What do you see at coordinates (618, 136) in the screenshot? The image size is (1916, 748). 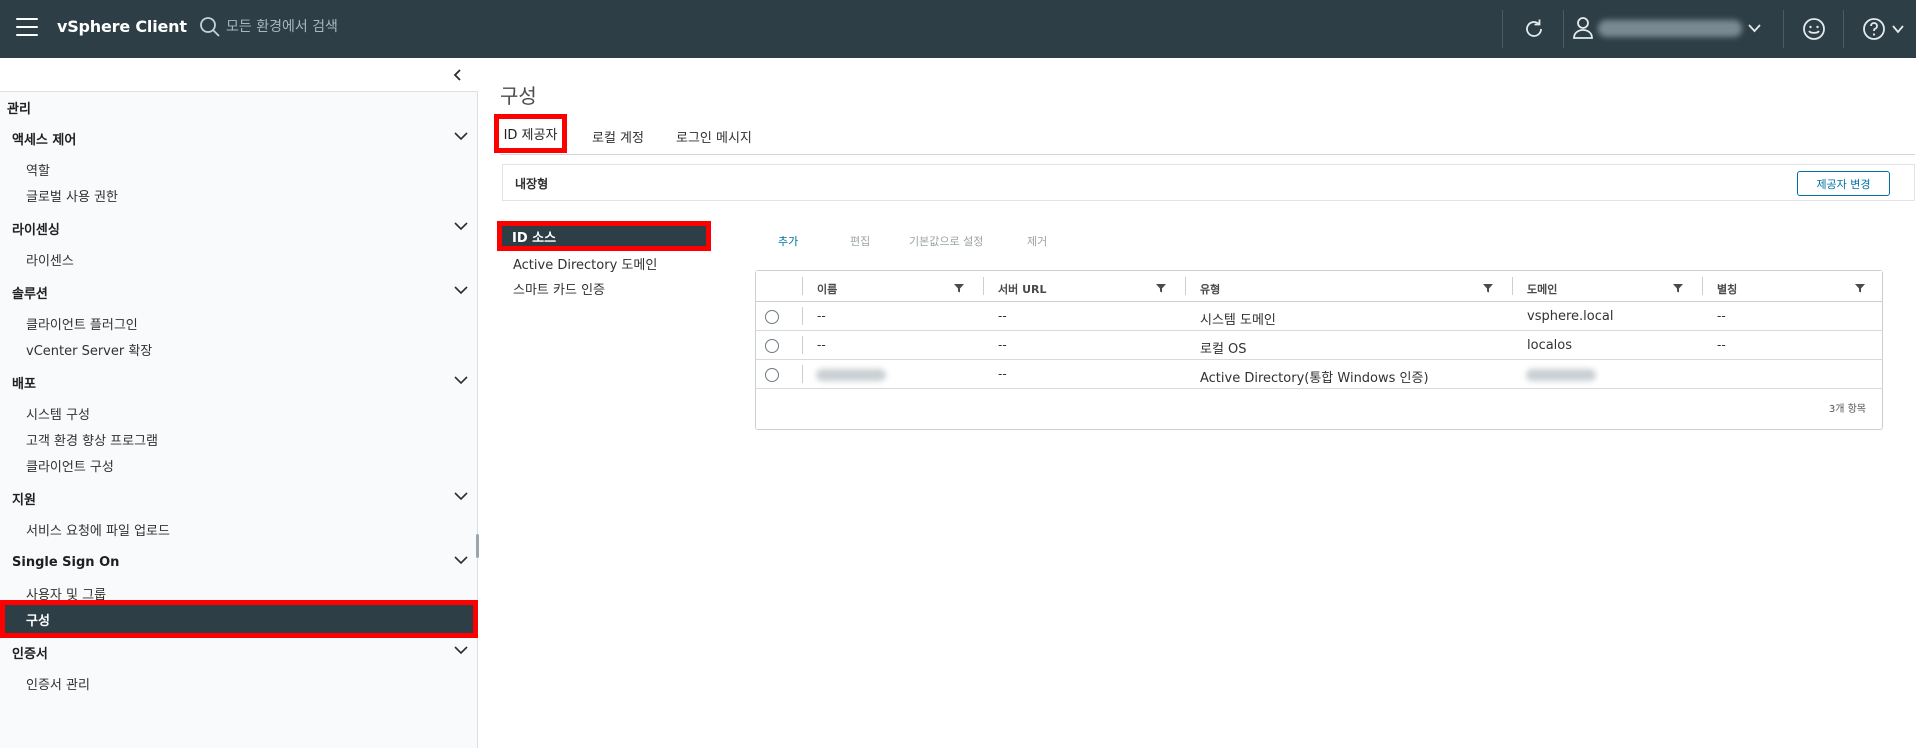 I see `tab-local-accounts: 로컬 계정` at bounding box center [618, 136].